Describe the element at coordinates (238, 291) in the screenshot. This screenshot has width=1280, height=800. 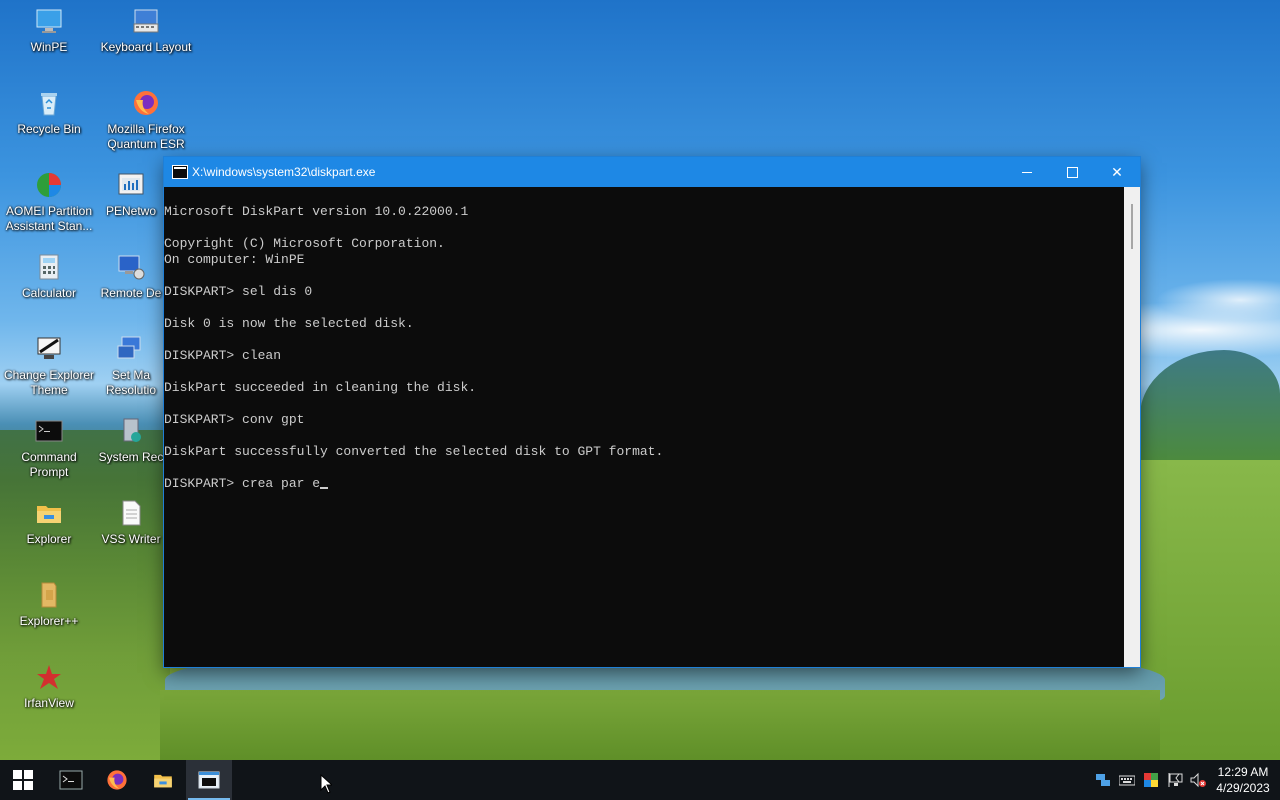
I see `console-line: DISKPART> sel dis 0` at that location.